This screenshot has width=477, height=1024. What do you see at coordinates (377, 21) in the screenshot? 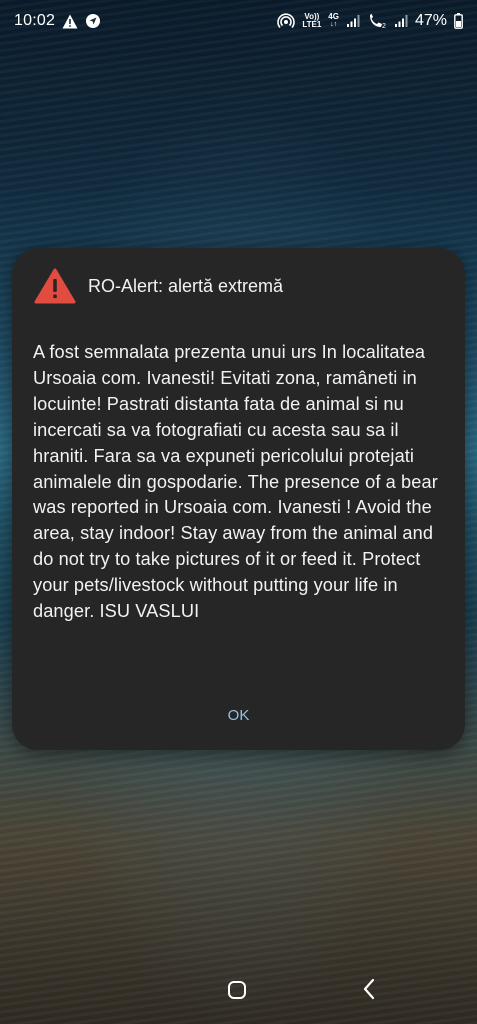
I see `call-icon: 2` at bounding box center [377, 21].